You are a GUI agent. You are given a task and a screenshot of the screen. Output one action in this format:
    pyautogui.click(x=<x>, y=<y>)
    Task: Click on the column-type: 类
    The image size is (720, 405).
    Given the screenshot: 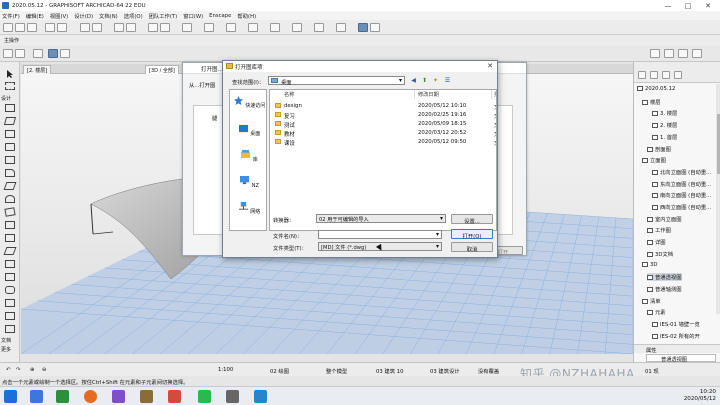 What is the action you would take?
    pyautogui.click(x=495, y=94)
    